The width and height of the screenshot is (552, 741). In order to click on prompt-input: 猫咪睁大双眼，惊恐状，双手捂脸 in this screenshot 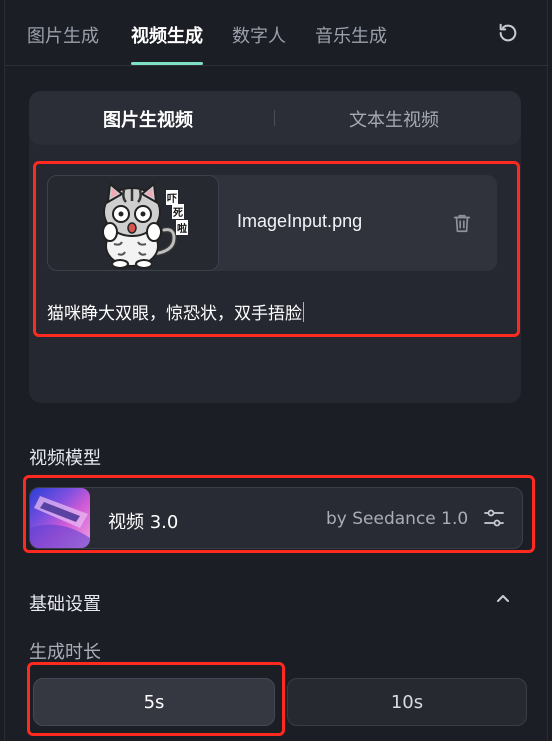, I will do `click(272, 311)`.